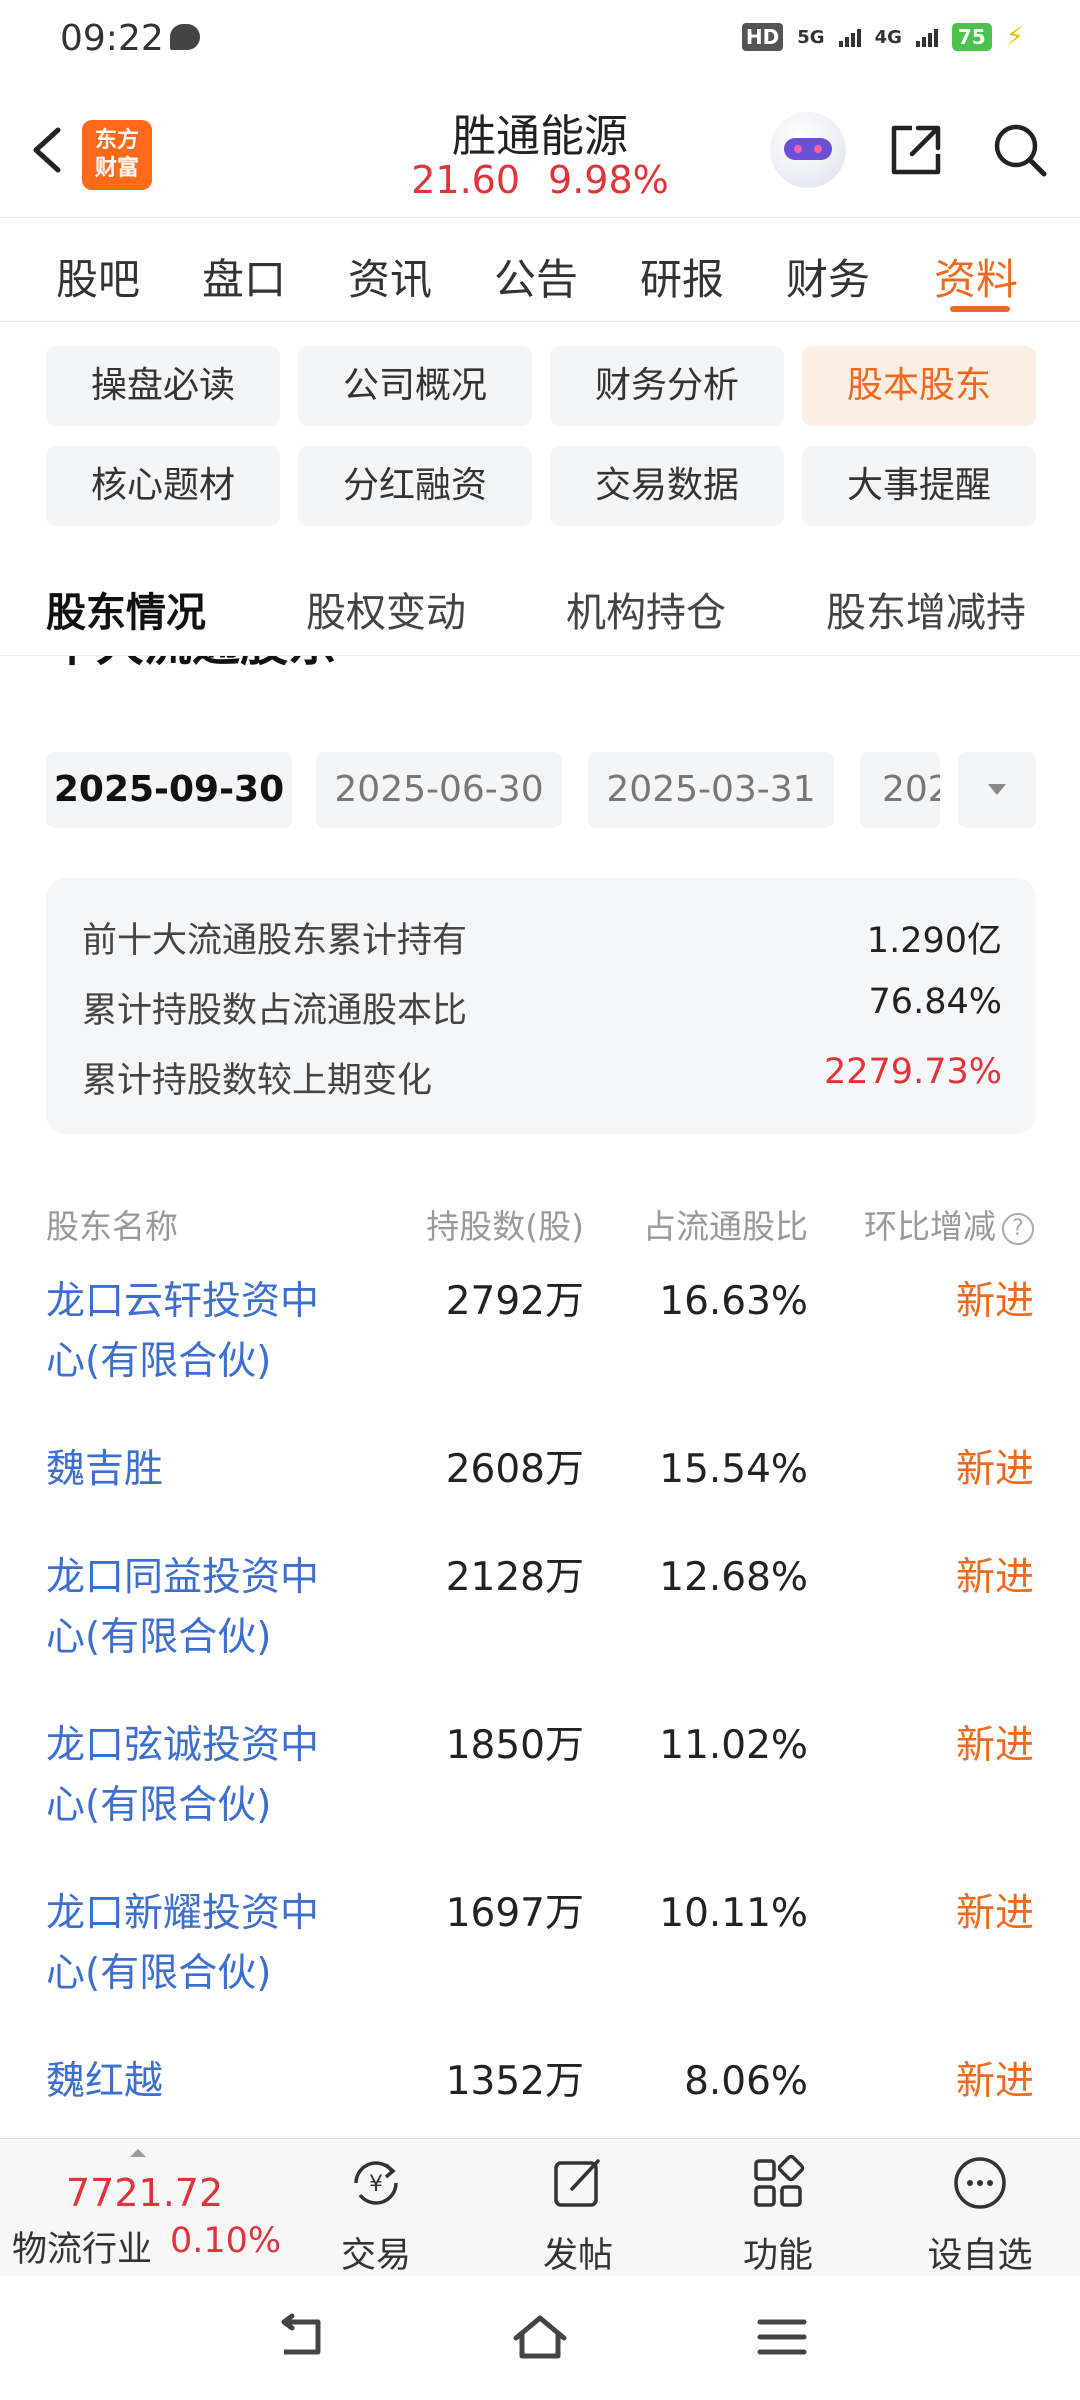  What do you see at coordinates (997, 790) in the screenshot?
I see `date-dropdown-icon` at bounding box center [997, 790].